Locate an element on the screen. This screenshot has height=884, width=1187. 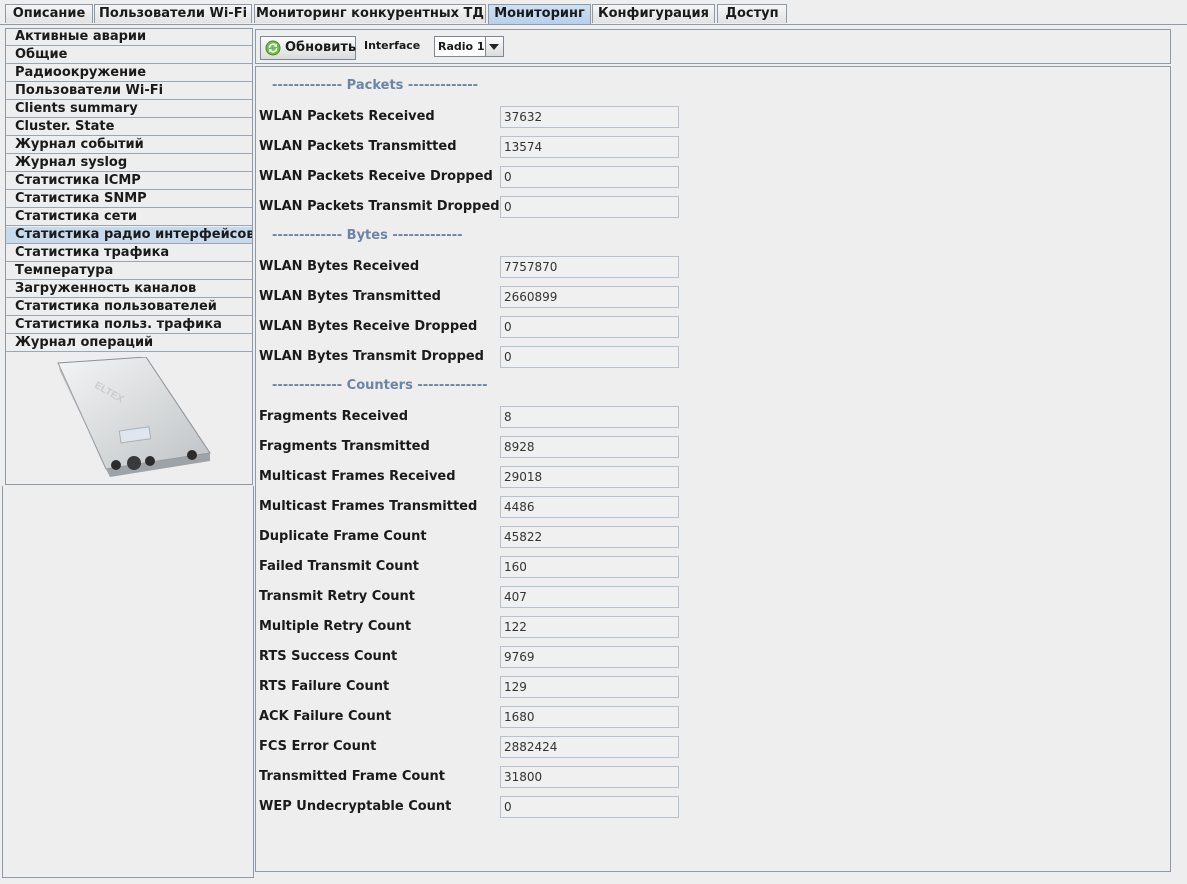
stat-value-field: 2882424 is located at coordinates (589, 747).